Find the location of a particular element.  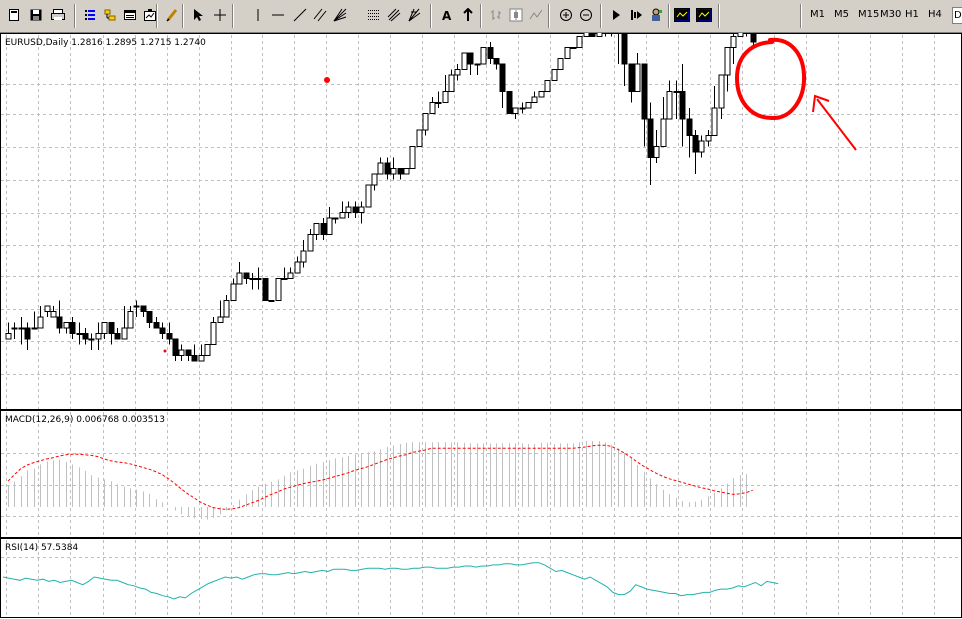

navigator-icon is located at coordinates (110, 15).